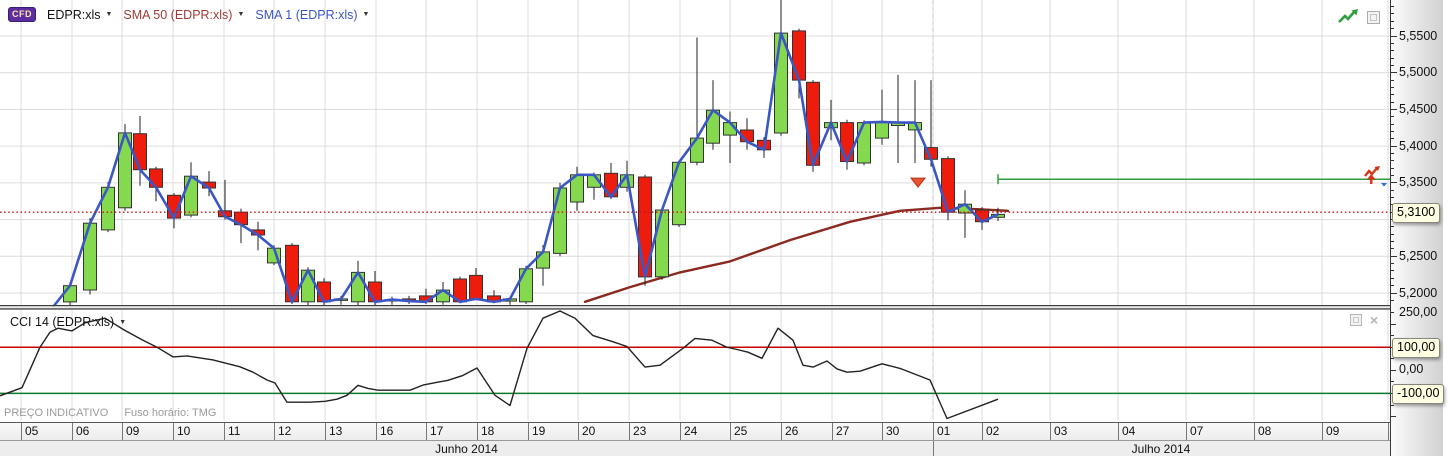 The height and width of the screenshot is (456, 1450). I want to click on restore-icon, so click(1356, 320).